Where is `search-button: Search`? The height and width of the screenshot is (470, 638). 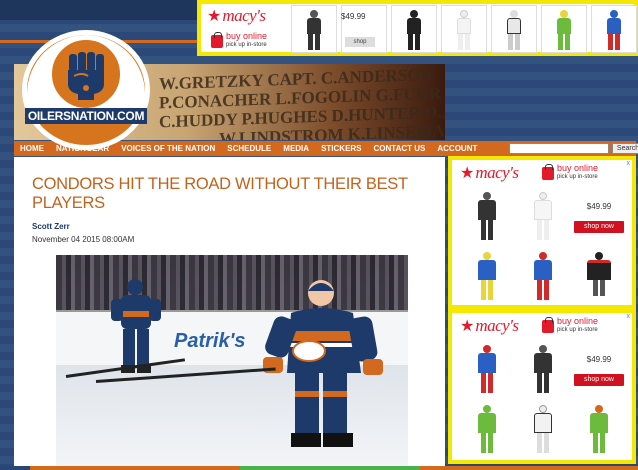 search-button: Search is located at coordinates (625, 148).